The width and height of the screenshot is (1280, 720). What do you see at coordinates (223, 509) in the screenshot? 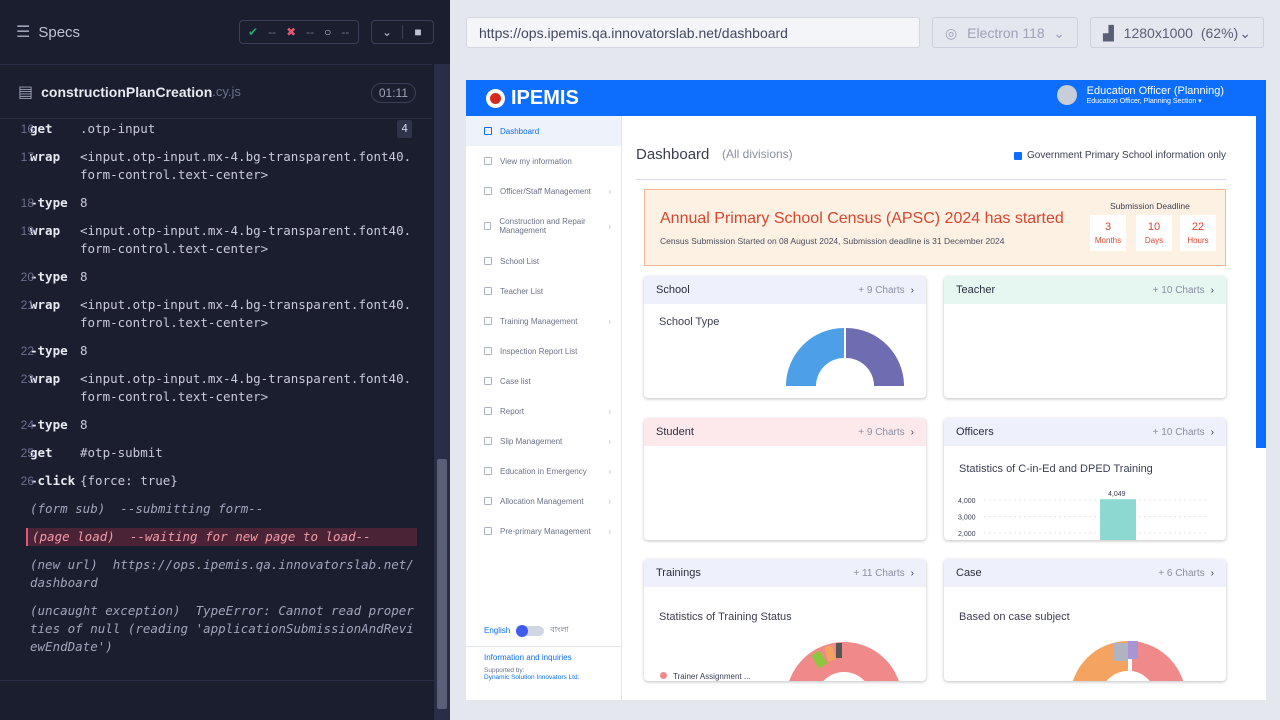
I see `form-sub-row: (form sub) --submitting form--` at bounding box center [223, 509].